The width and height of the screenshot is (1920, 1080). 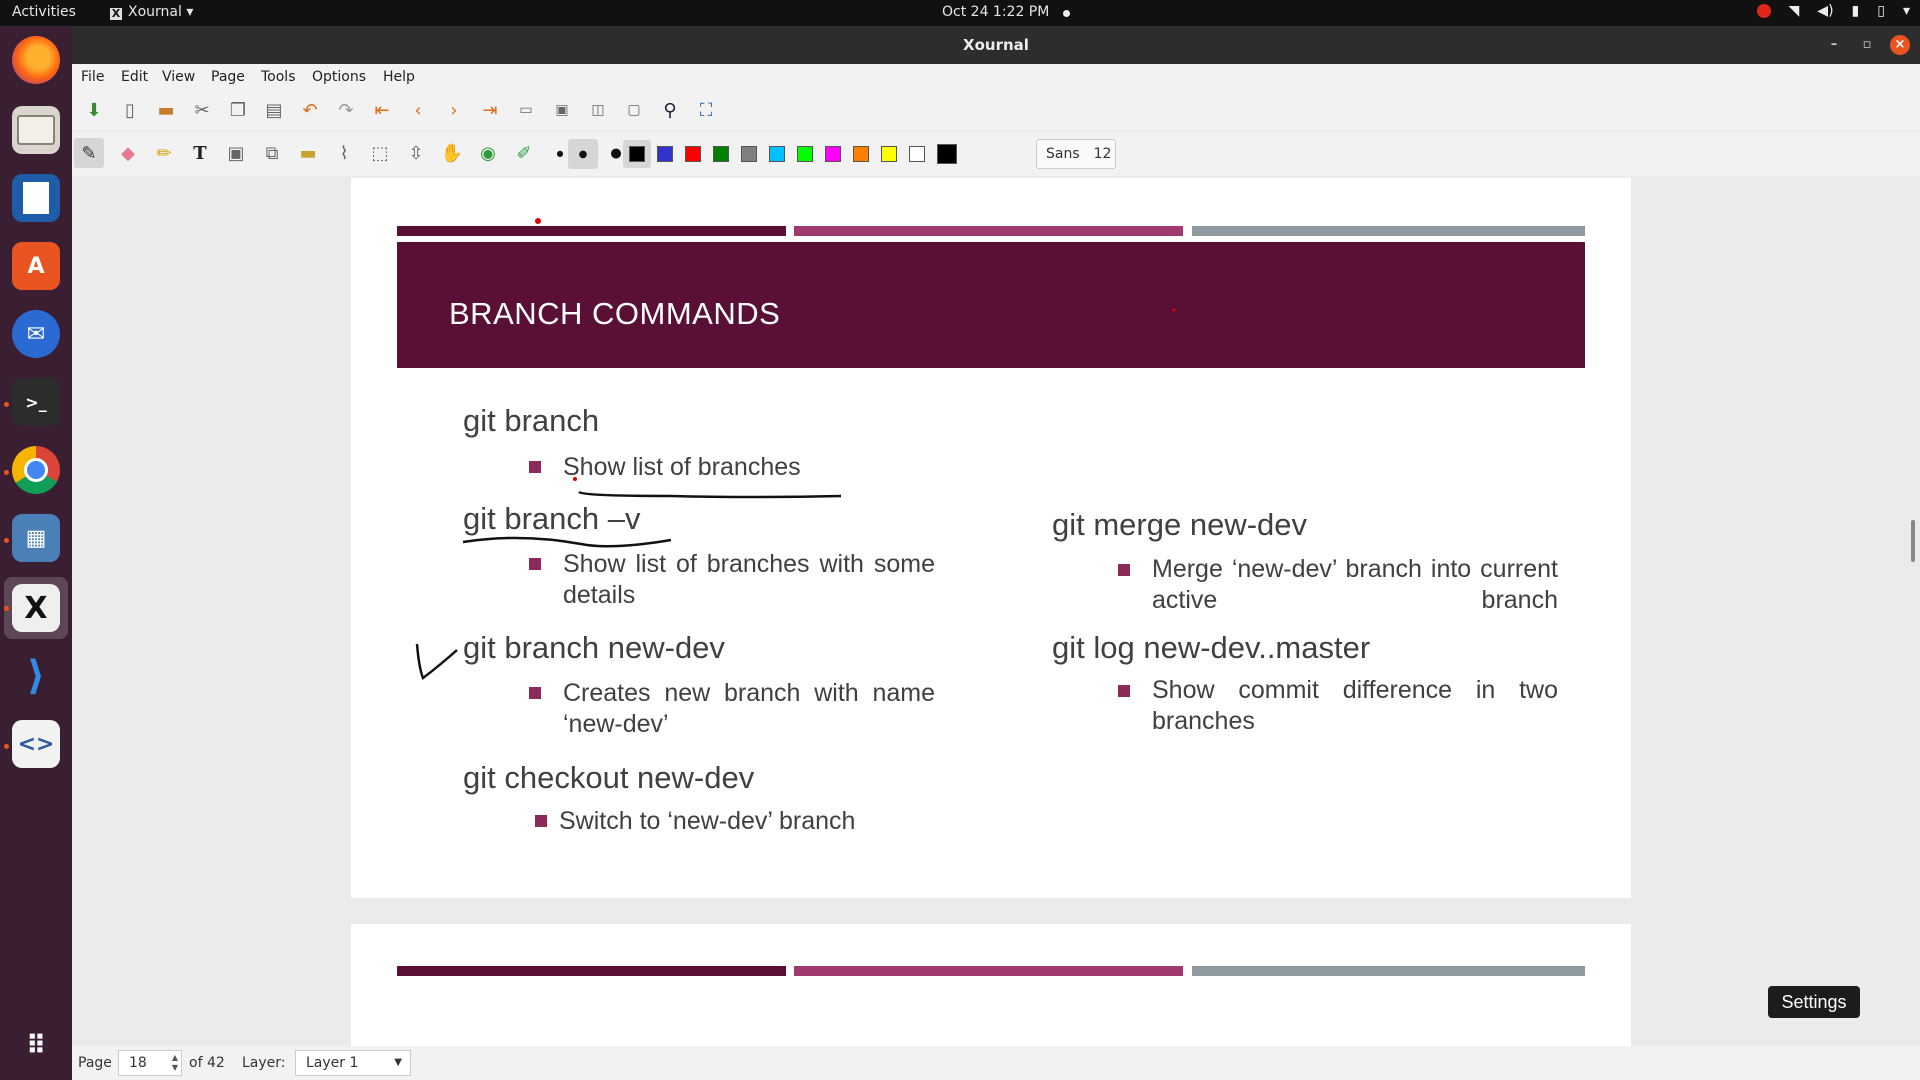 What do you see at coordinates (996, 45) in the screenshot?
I see `window-title: Xournal` at bounding box center [996, 45].